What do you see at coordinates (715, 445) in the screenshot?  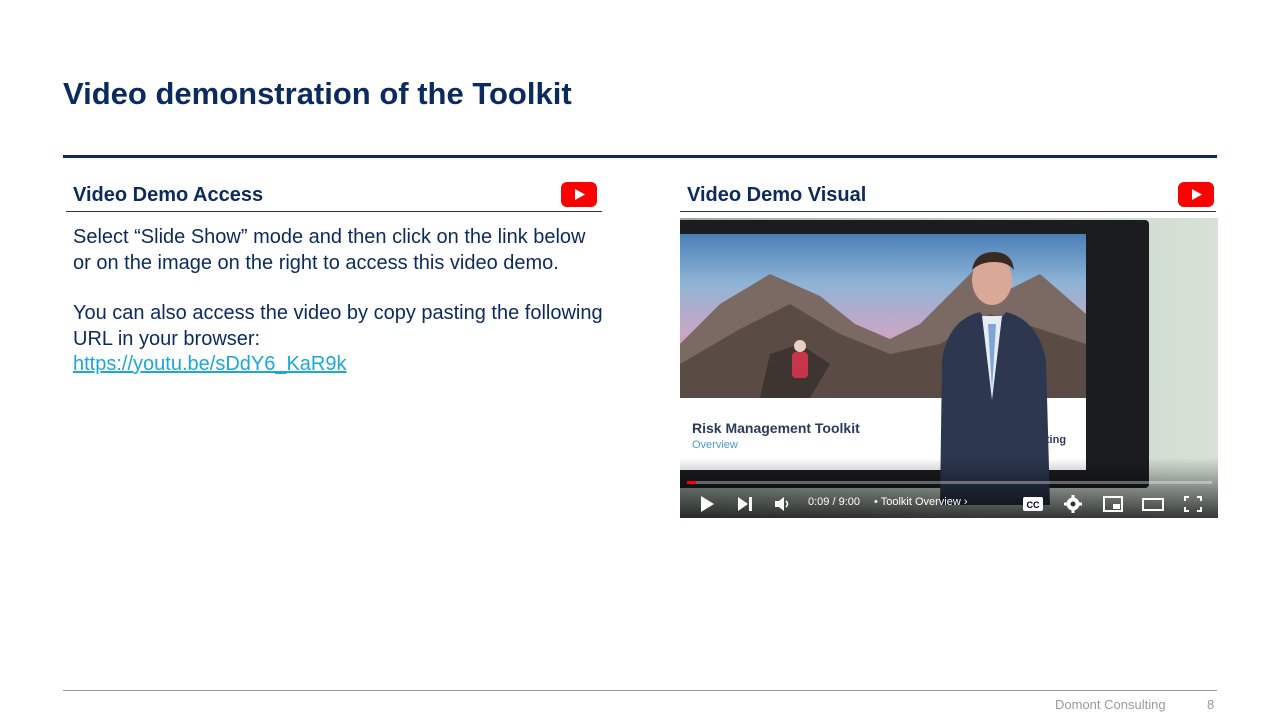 I see `video-slide-subtitle: Overview` at bounding box center [715, 445].